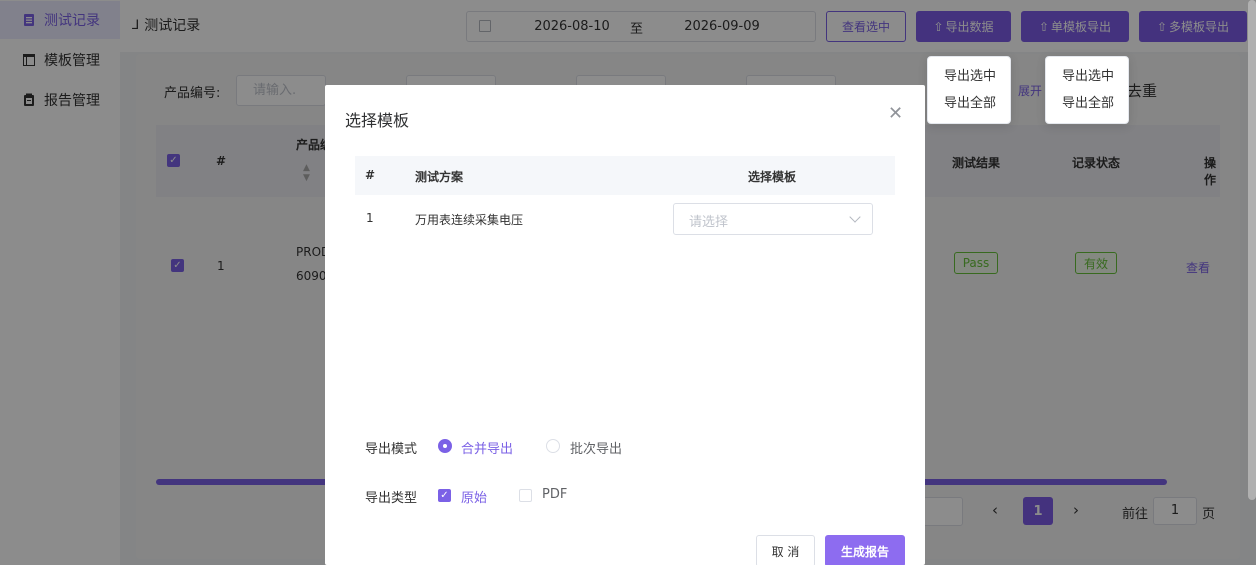 This screenshot has width=1256, height=565. What do you see at coordinates (469, 220) in the screenshot?
I see `dialog-row-plan: 万用表连续采集电压` at bounding box center [469, 220].